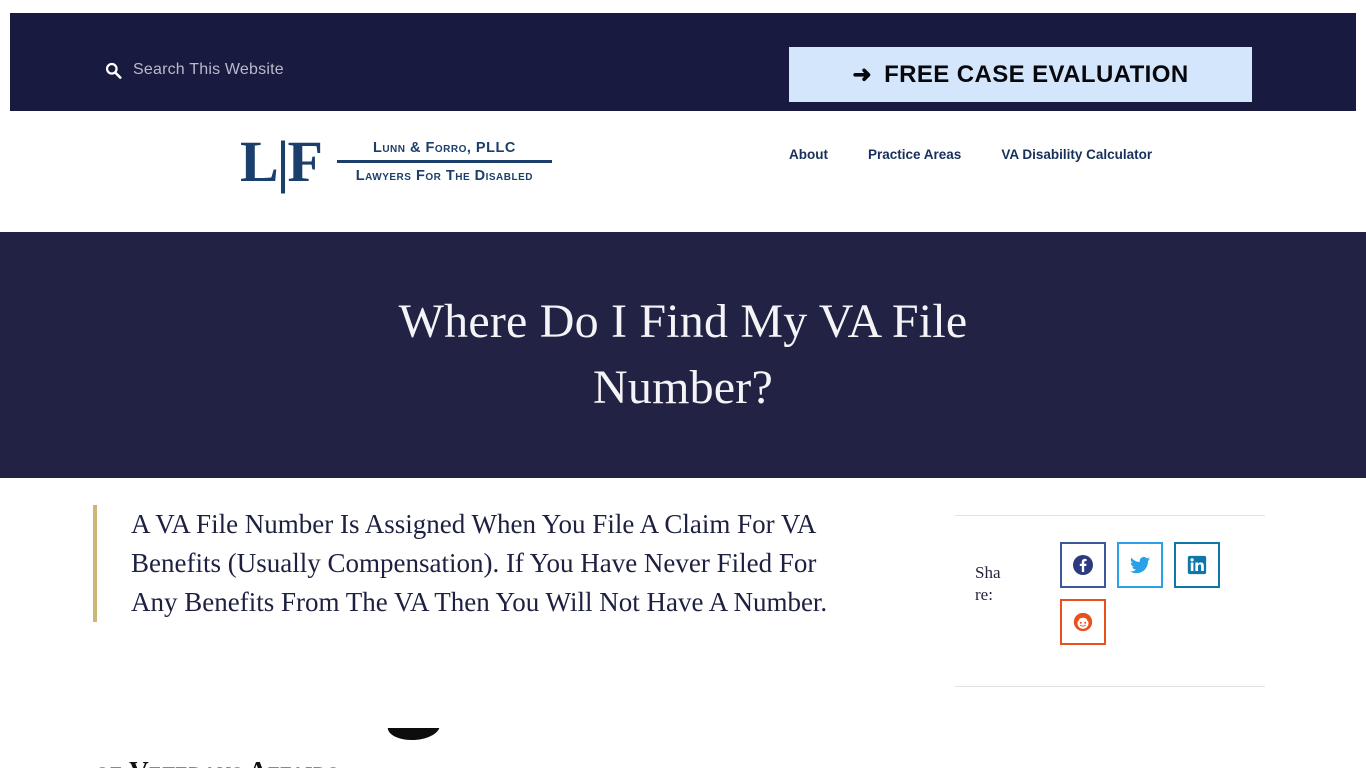  I want to click on share-controls: Share:, so click(1110, 601).